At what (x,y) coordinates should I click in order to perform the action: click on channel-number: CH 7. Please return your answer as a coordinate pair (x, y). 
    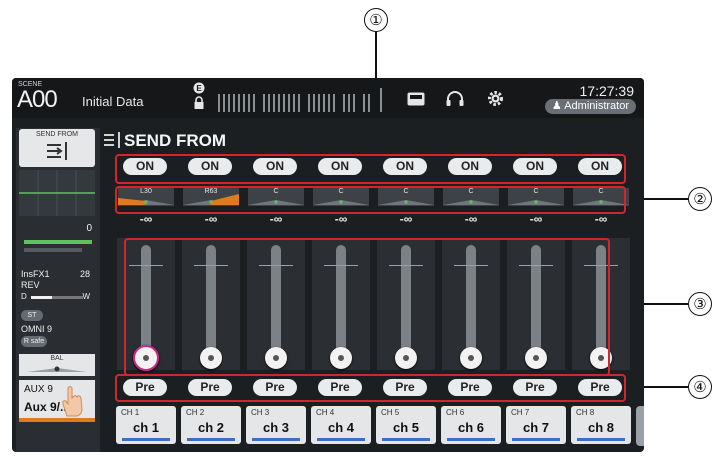
    Looking at the image, I should click on (520, 412).